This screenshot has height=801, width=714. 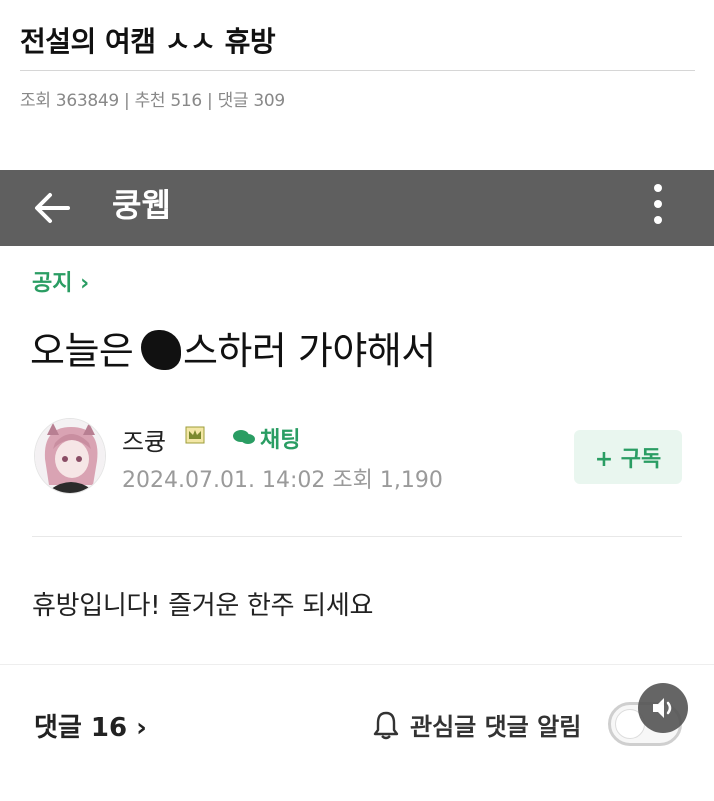 What do you see at coordinates (244, 437) in the screenshot?
I see `chat-bubble-icon` at bounding box center [244, 437].